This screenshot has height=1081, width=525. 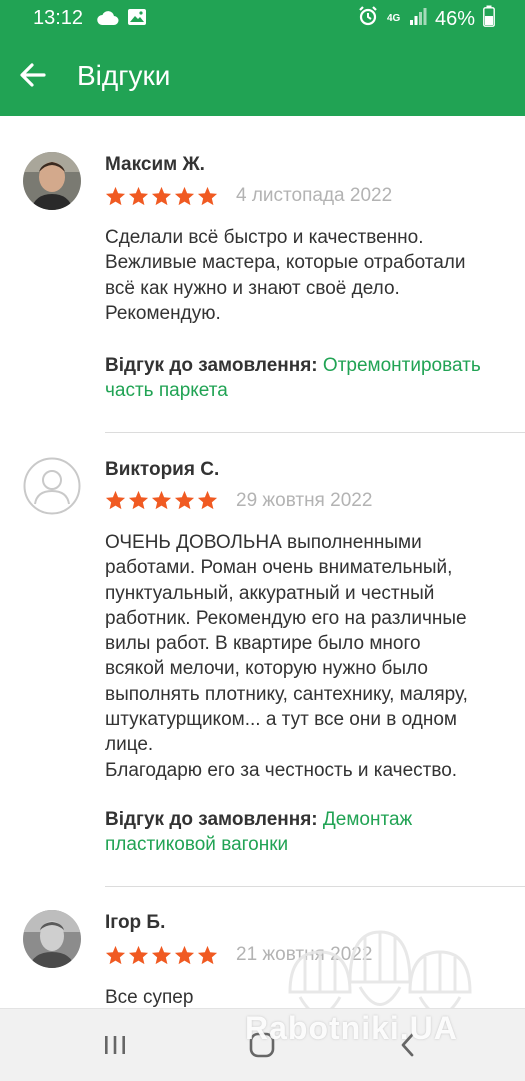 What do you see at coordinates (489, 19) in the screenshot?
I see `battery-icon` at bounding box center [489, 19].